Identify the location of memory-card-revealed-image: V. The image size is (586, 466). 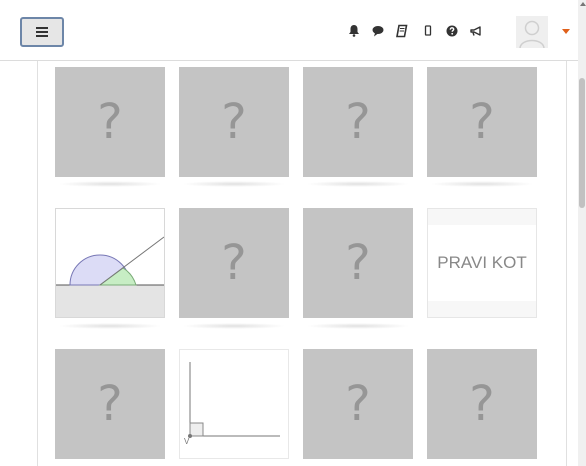
(234, 404).